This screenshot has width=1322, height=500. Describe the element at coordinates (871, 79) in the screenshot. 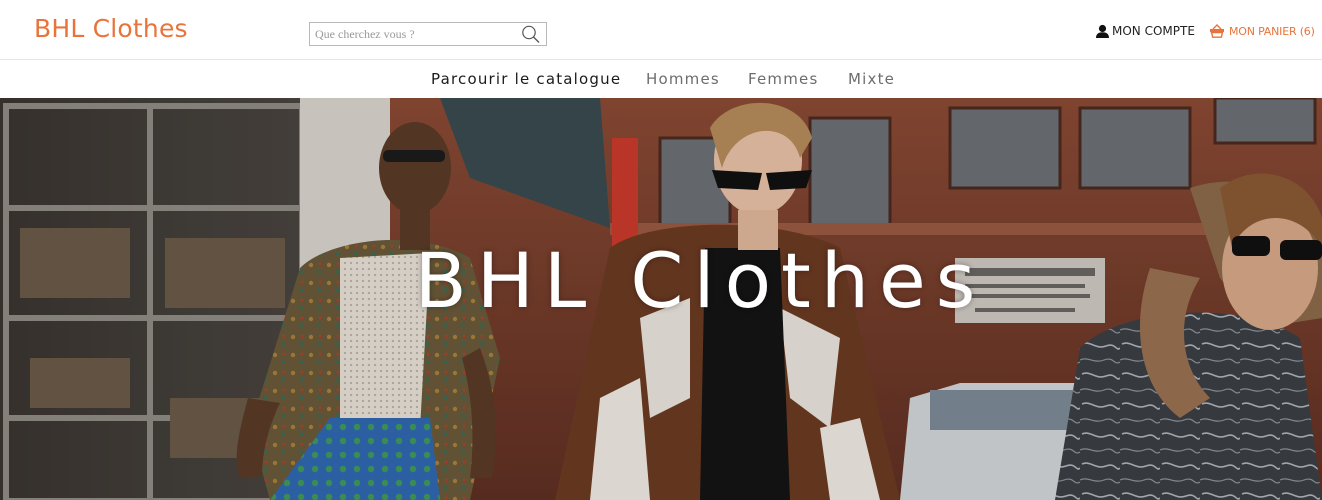

I see `nav-item-mixte: Mixte` at that location.